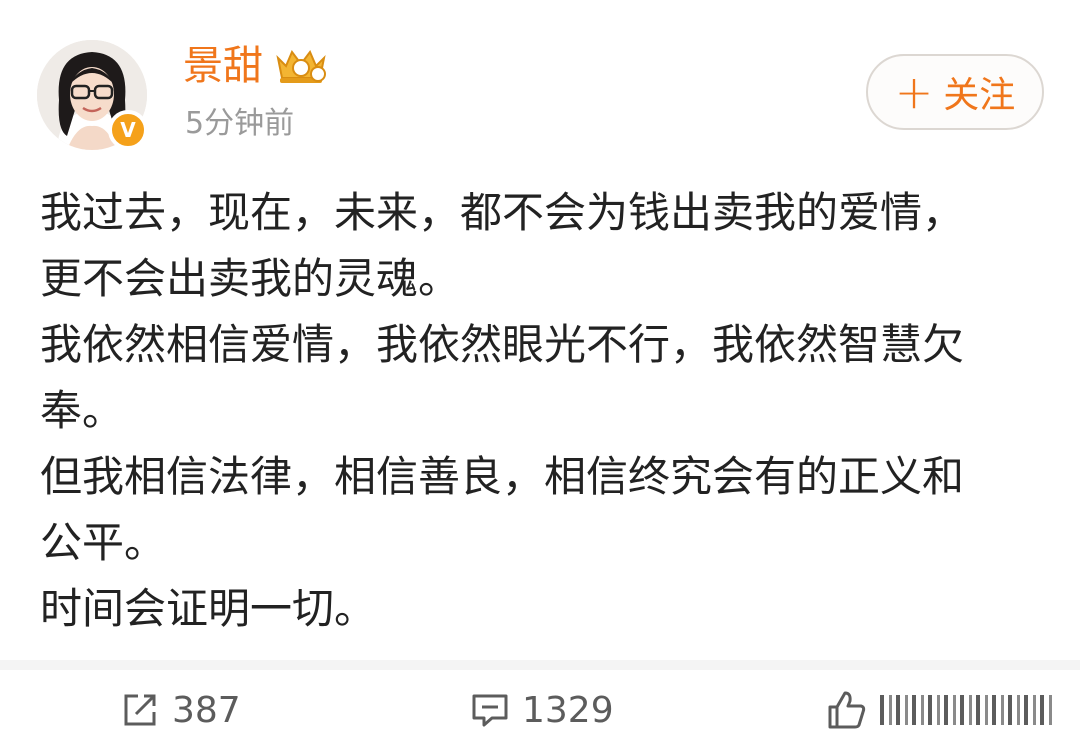  I want to click on post-line: 我依然相信爱情，我依然眼光不行，我依然智慧欠, so click(502, 344).